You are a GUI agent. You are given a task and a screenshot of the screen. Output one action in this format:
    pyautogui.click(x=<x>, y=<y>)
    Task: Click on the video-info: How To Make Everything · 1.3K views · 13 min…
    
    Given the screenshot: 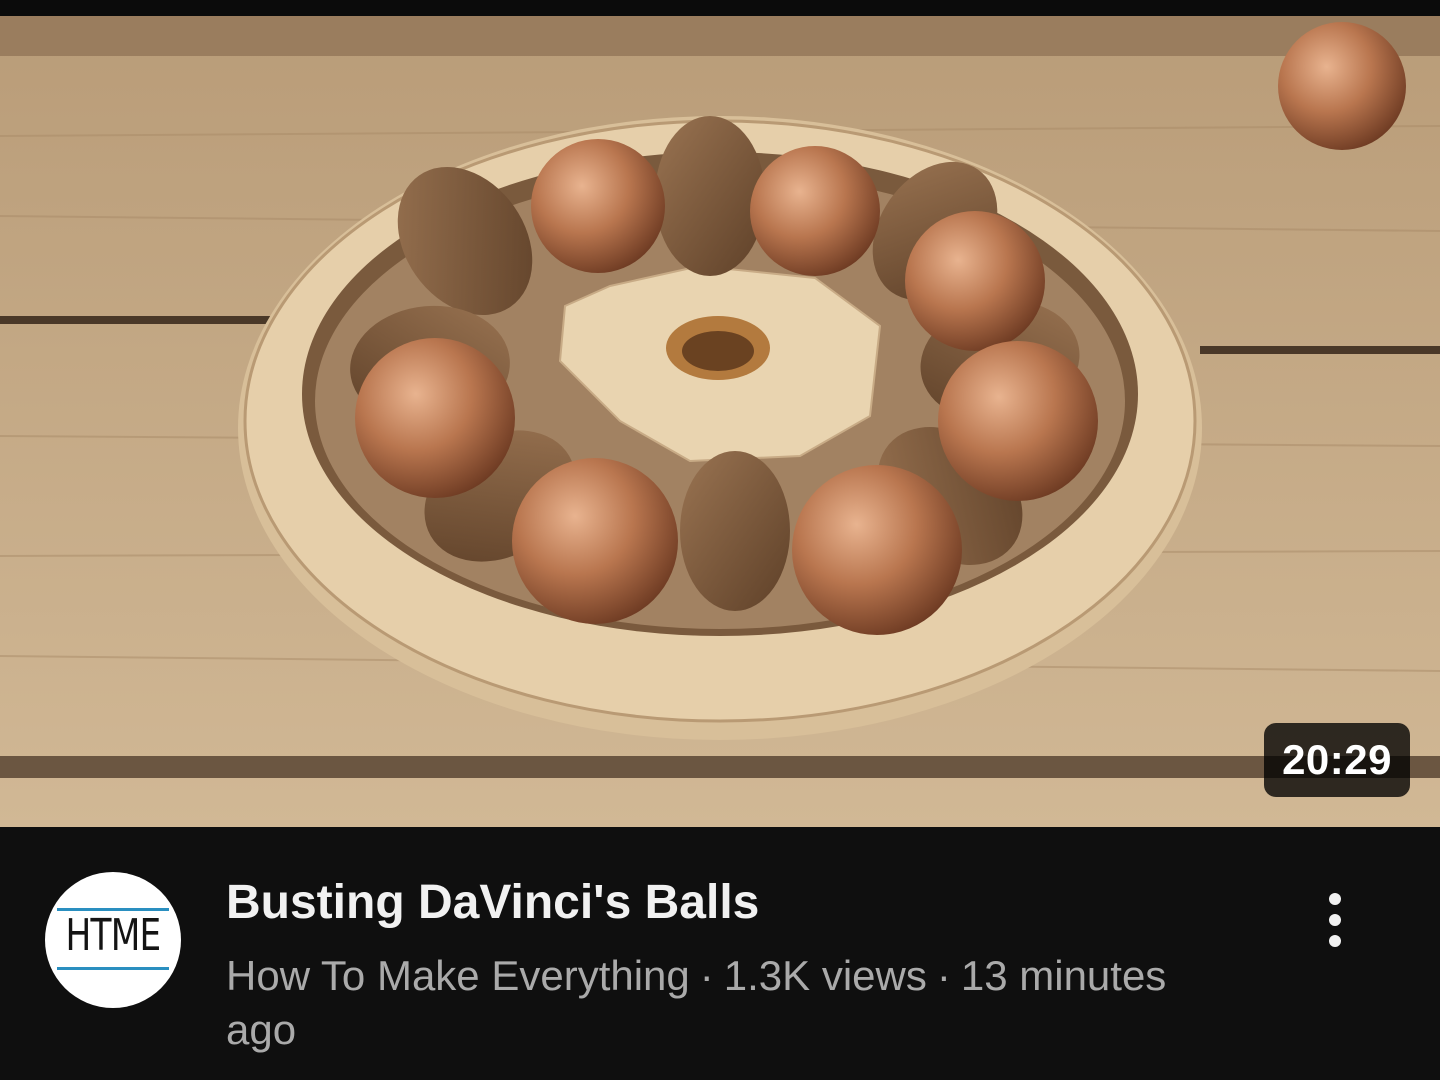 What is the action you would take?
    pyautogui.click(x=736, y=1003)
    